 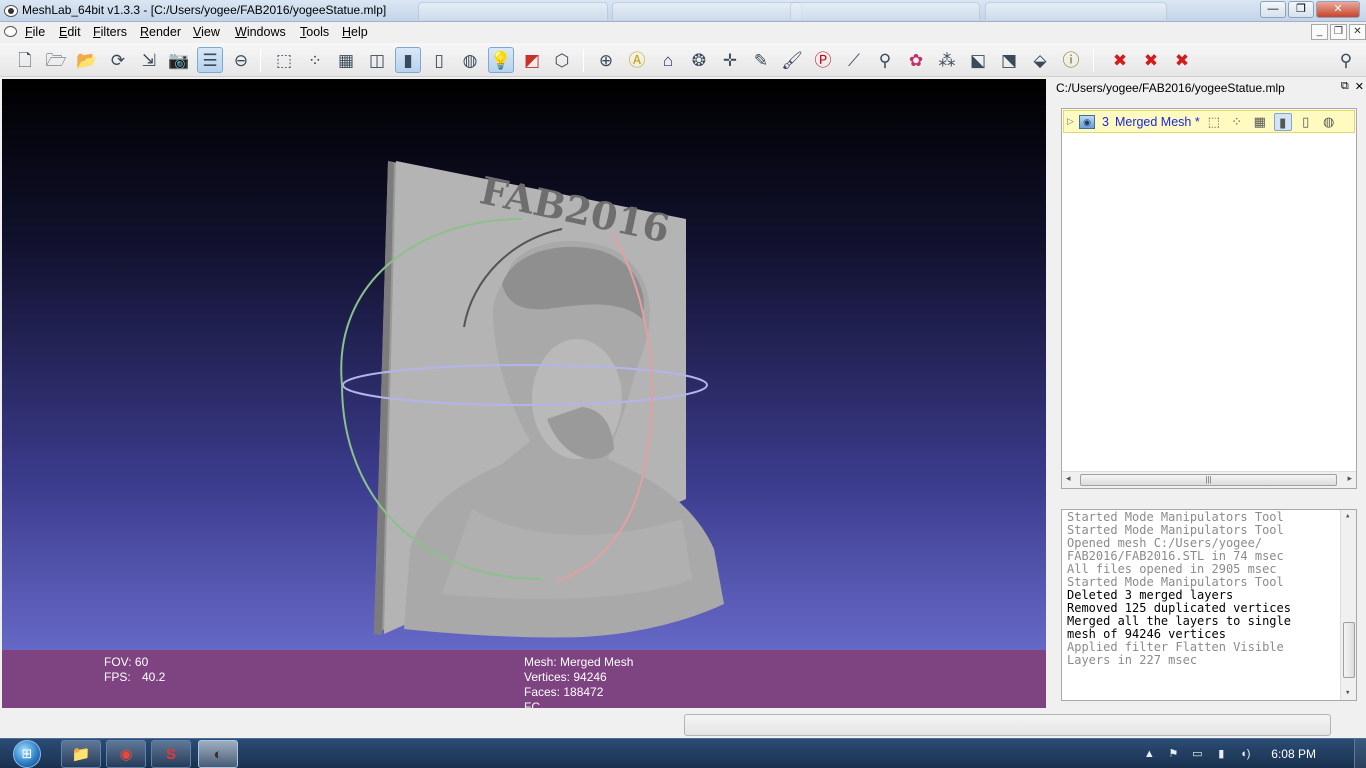 I want to click on log-line: Layers in 227 msec, so click(x=1132, y=660).